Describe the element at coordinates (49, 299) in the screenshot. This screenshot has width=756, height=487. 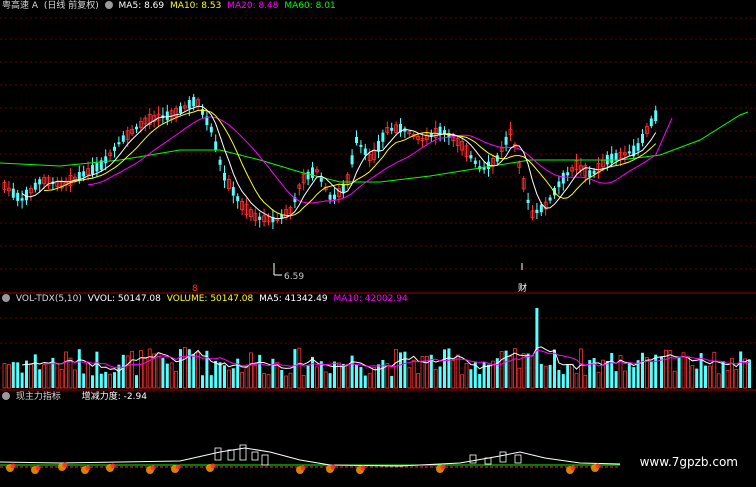
I see `volume-indicator-name: VOL-TDX(5,10)` at that location.